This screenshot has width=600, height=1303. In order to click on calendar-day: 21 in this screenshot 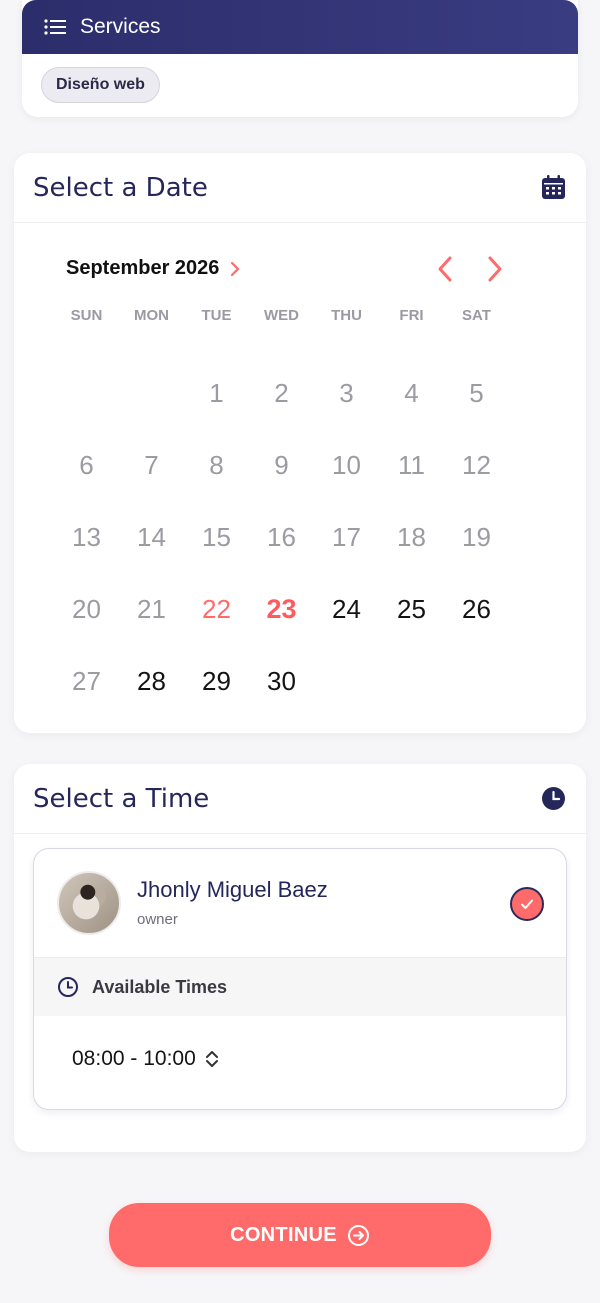, I will do `click(151, 608)`.